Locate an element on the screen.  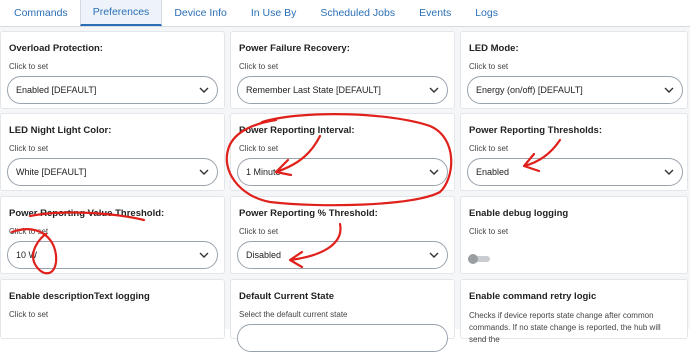
card-title: Power Reporting Value Threshold: is located at coordinates (87, 213).